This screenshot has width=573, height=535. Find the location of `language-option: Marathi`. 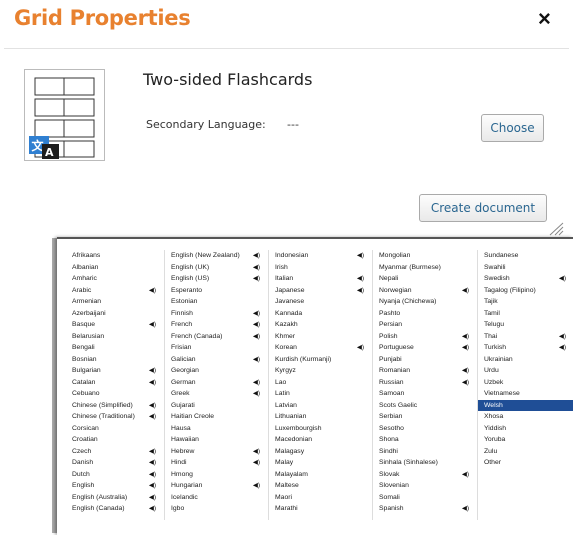

language-option: Marathi is located at coordinates (320, 509).